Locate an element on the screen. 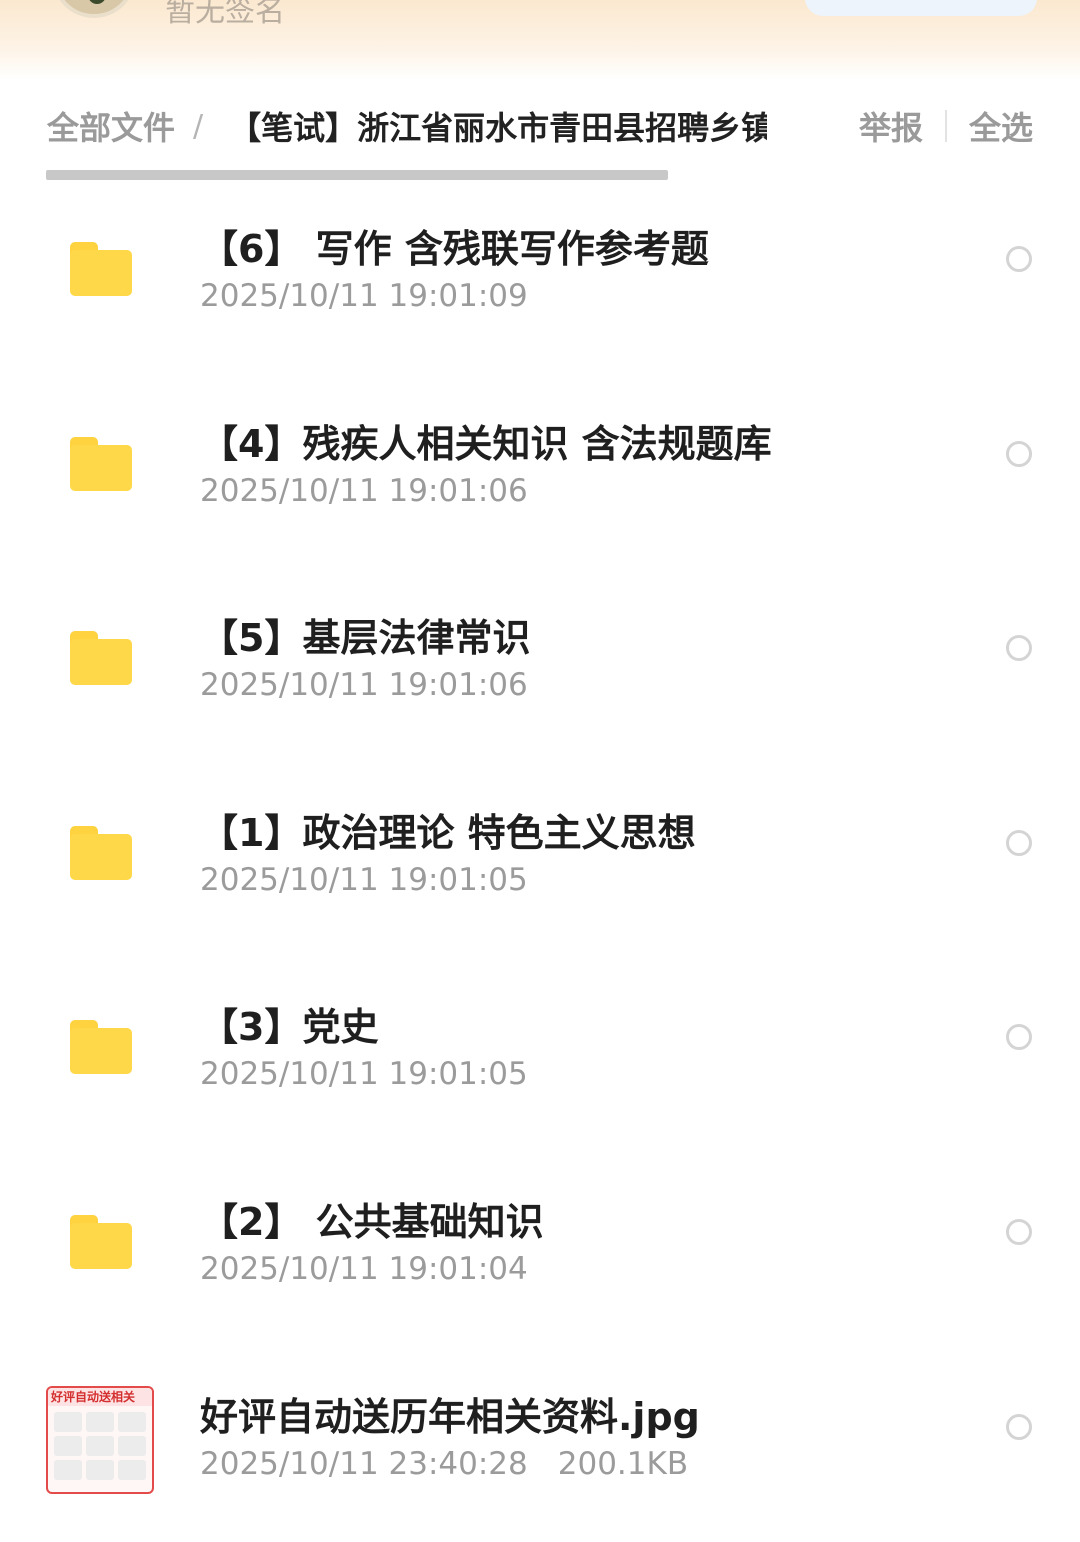  action-divider is located at coordinates (945, 126).